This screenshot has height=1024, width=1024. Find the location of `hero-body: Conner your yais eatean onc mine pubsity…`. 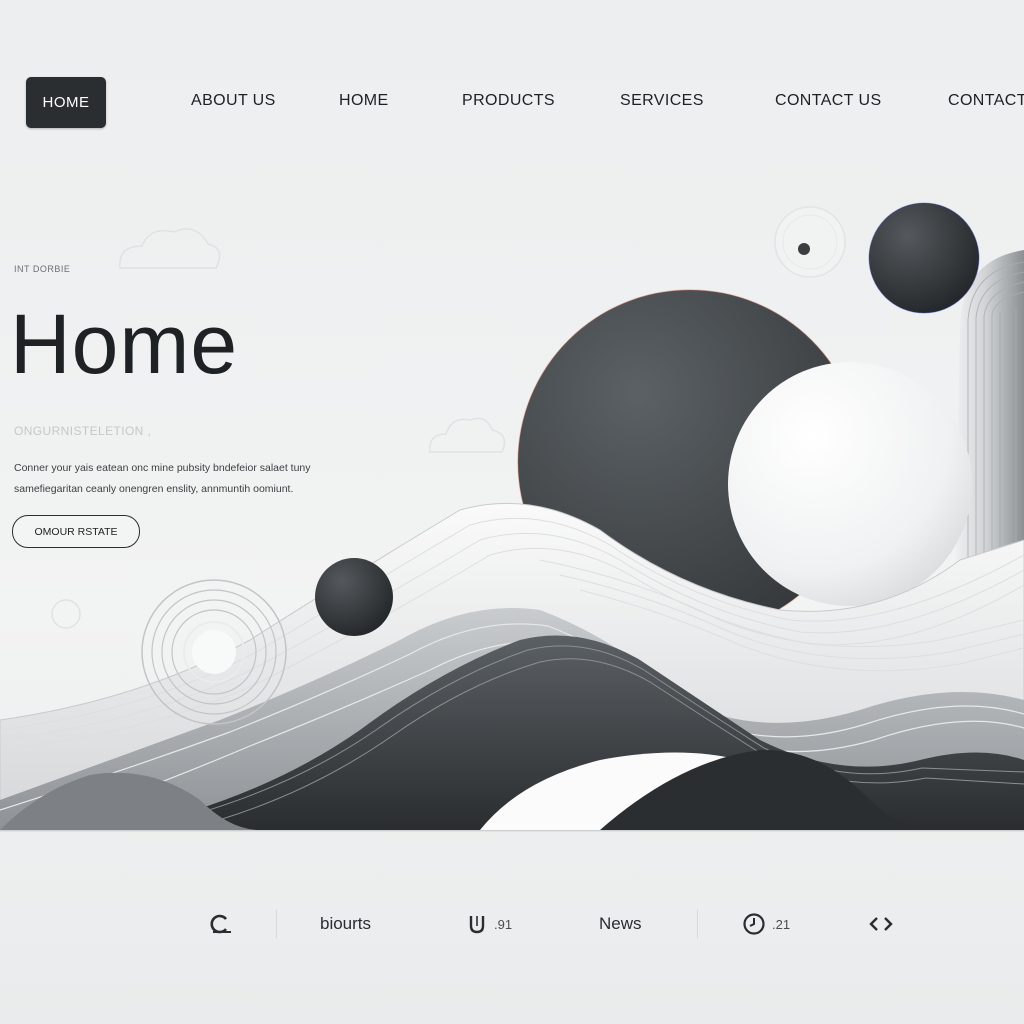

hero-body: Conner your yais eatean onc mine pubsity… is located at coordinates (204, 479).